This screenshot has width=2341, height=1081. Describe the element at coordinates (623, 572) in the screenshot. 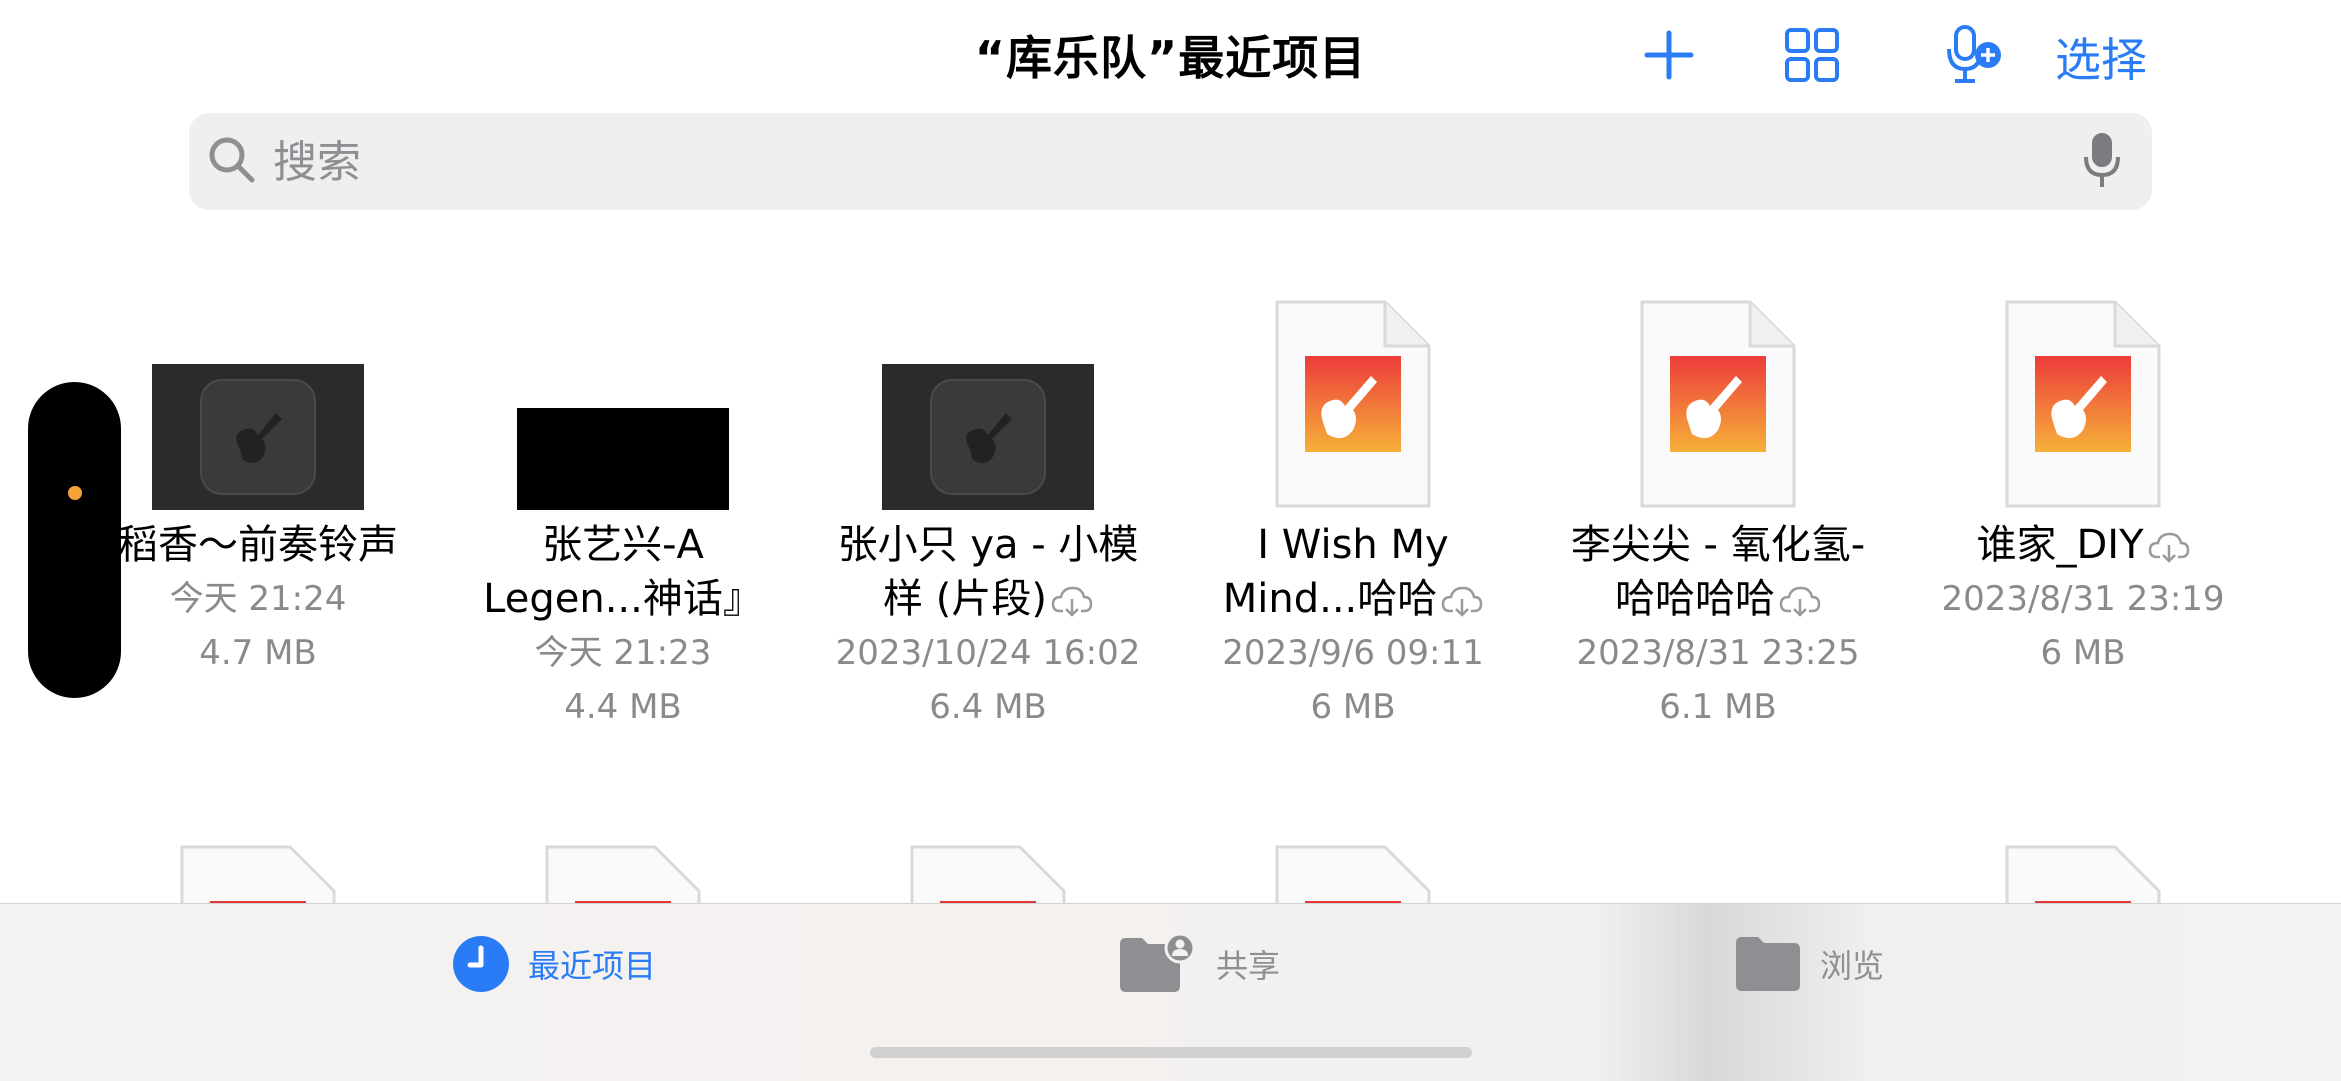

I see `file-name: 张艺兴-A Legen...神话』` at that location.